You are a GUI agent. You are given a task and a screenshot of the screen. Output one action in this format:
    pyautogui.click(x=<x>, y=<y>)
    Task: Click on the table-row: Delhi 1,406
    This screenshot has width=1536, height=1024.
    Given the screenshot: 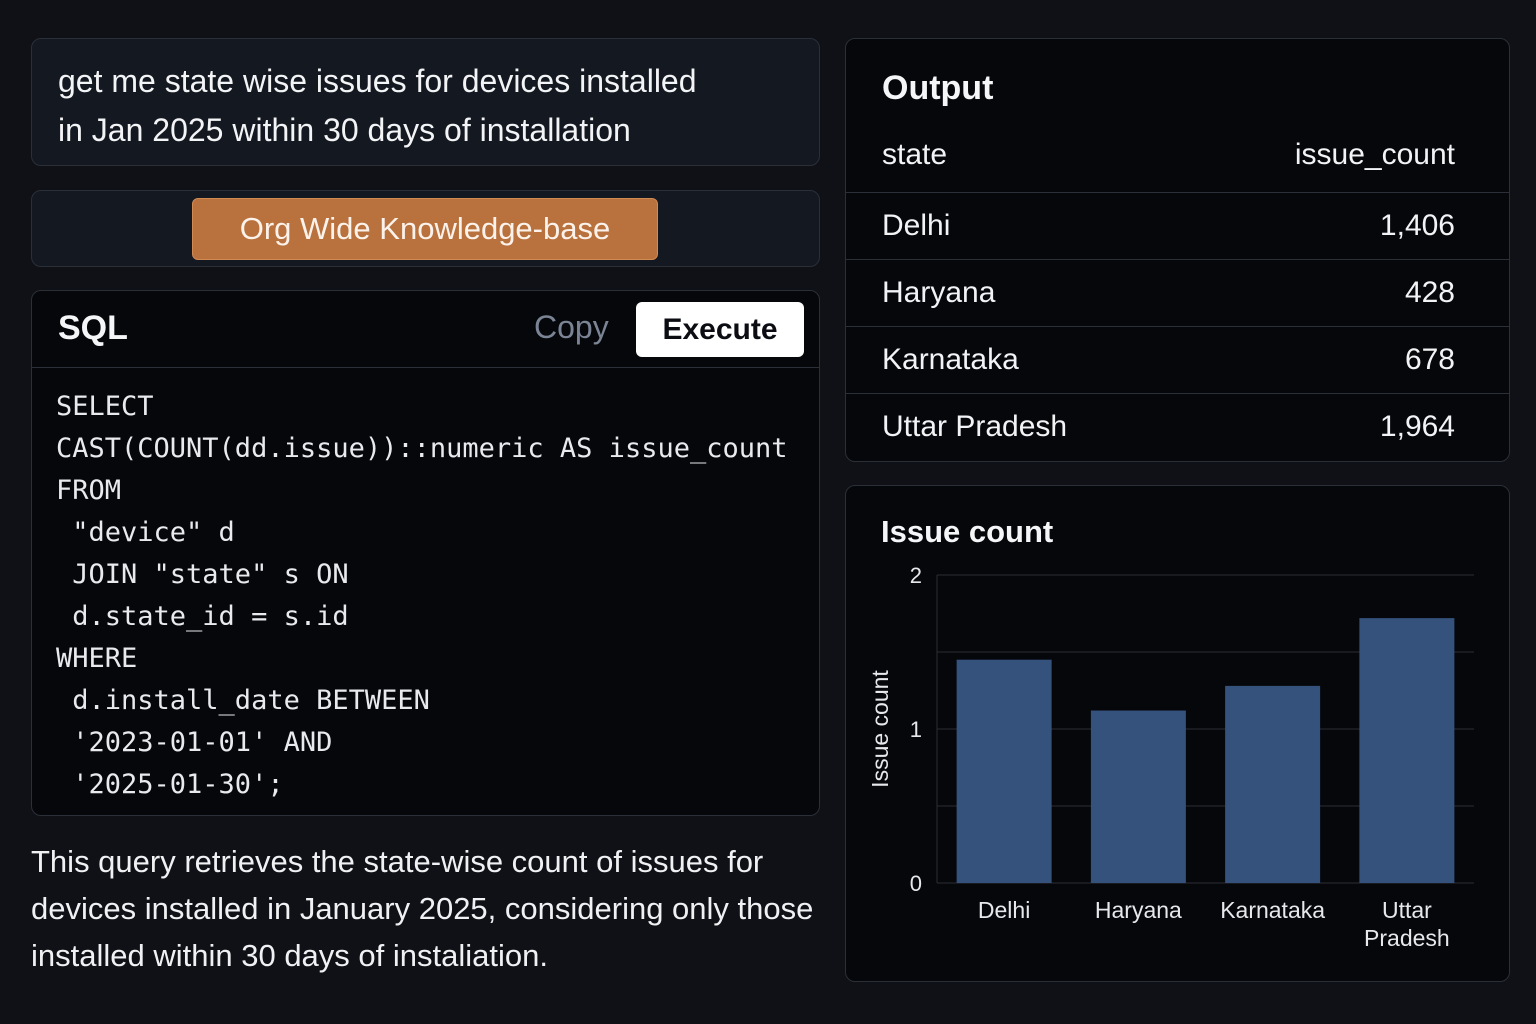 What is the action you would take?
    pyautogui.click(x=1177, y=226)
    